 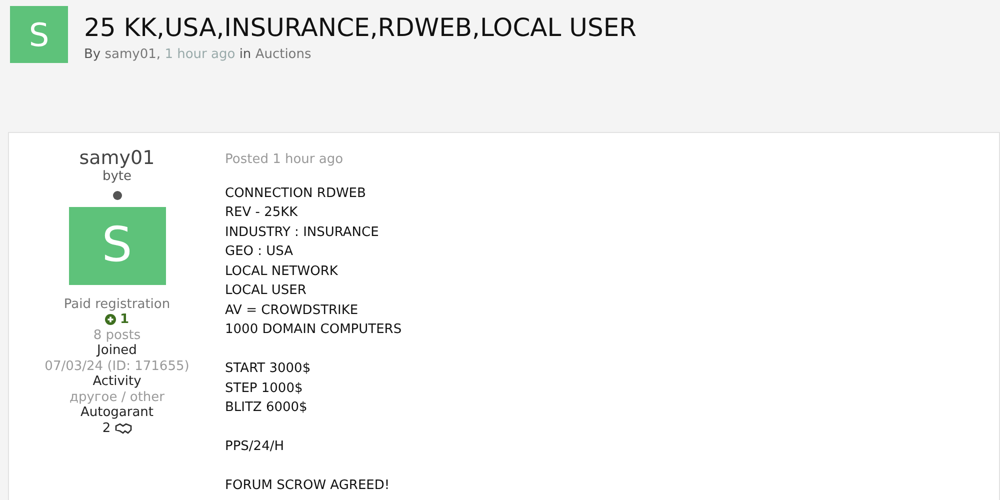 I want to click on joined-label: Joined, so click(x=117, y=350).